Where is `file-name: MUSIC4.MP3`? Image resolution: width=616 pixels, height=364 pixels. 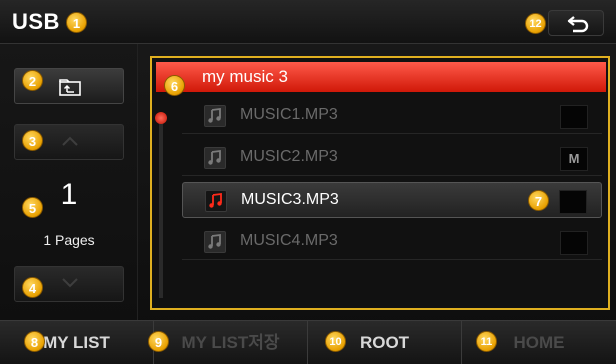 file-name: MUSIC4.MP3 is located at coordinates (289, 240).